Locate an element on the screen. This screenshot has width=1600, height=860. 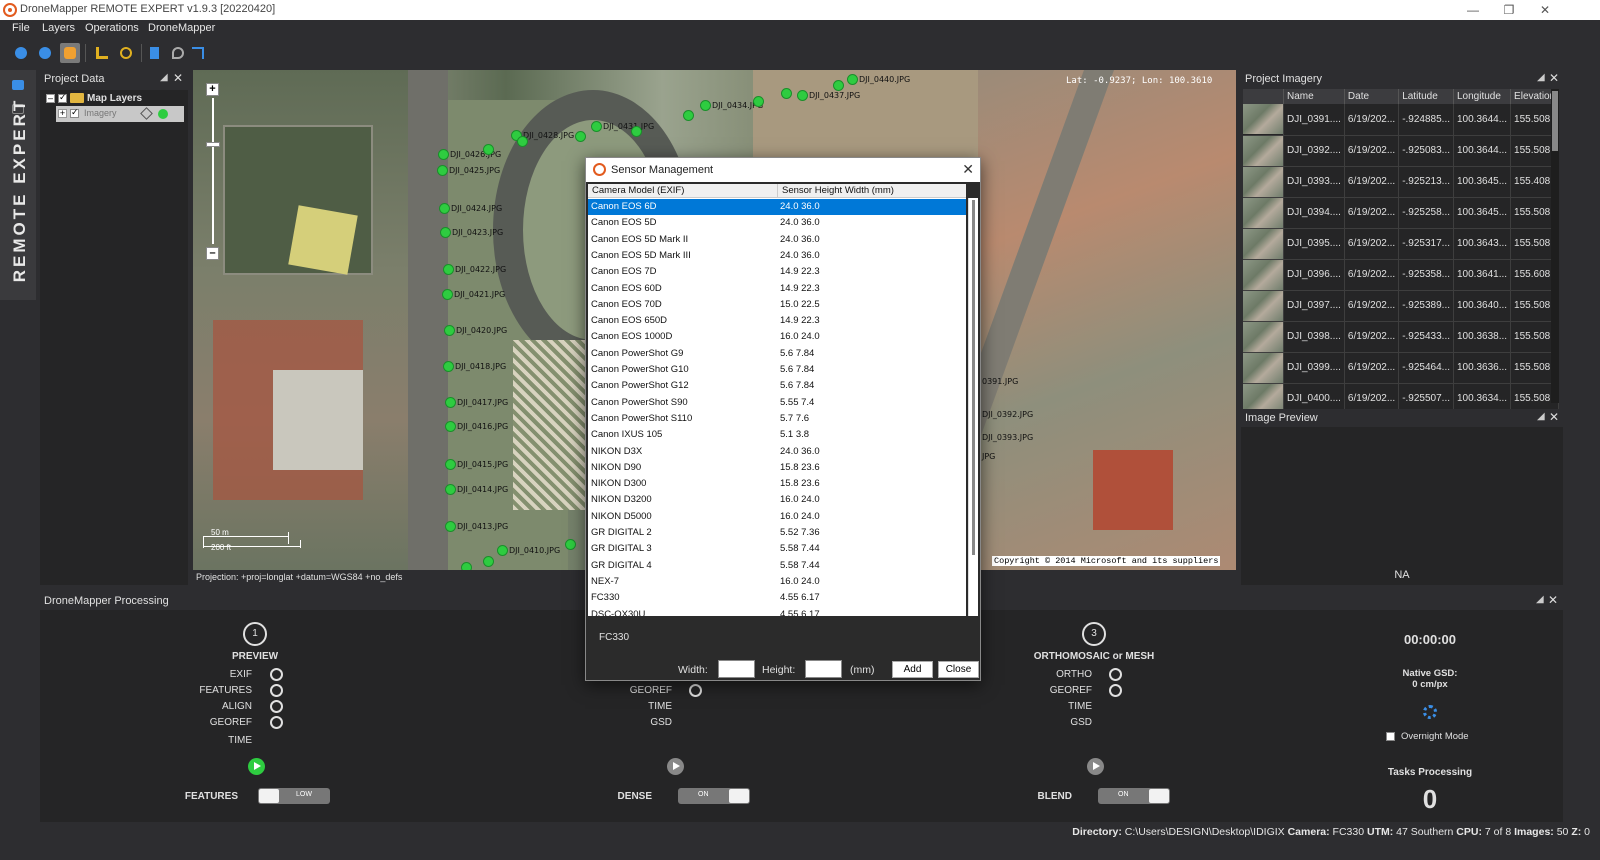
zoom-out-tool-button is located at coordinates (45, 53).